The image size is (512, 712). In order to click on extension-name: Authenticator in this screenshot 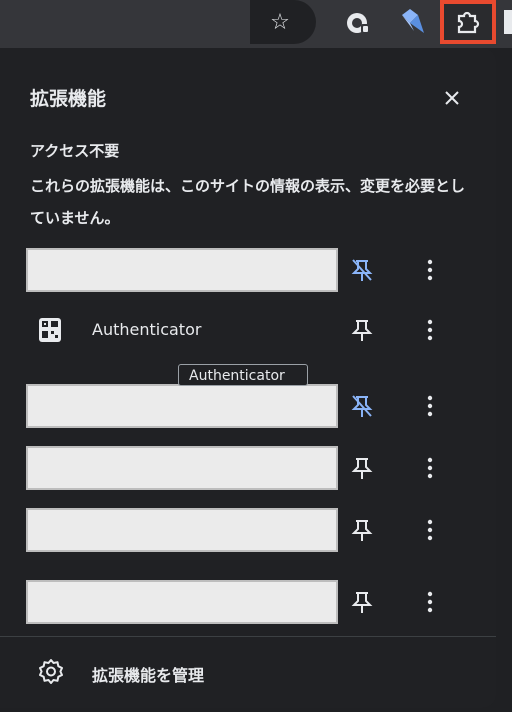, I will do `click(147, 329)`.